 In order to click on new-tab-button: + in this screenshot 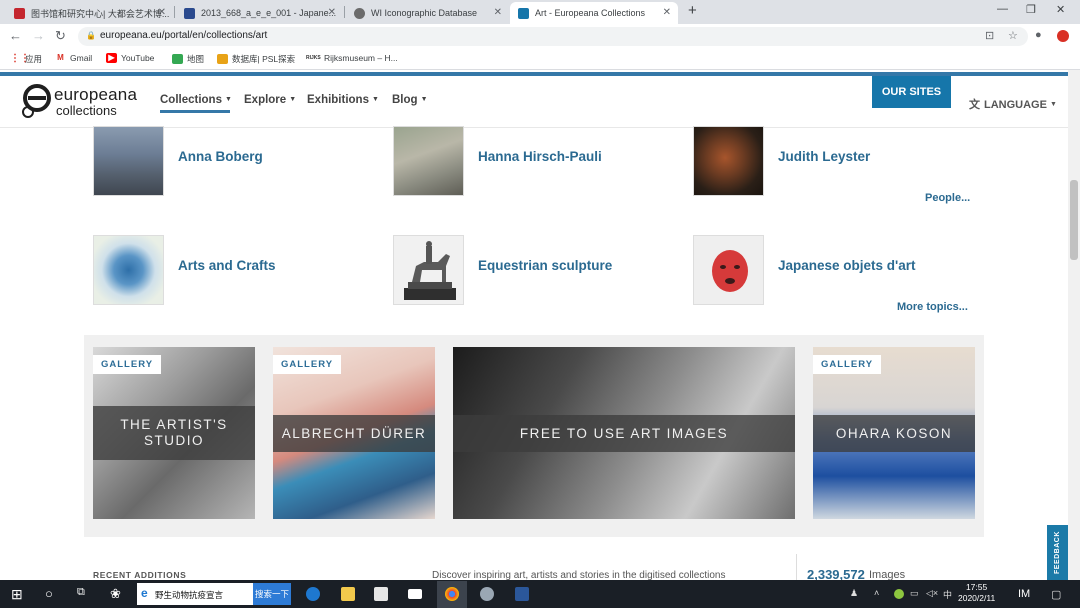, I will do `click(692, 10)`.